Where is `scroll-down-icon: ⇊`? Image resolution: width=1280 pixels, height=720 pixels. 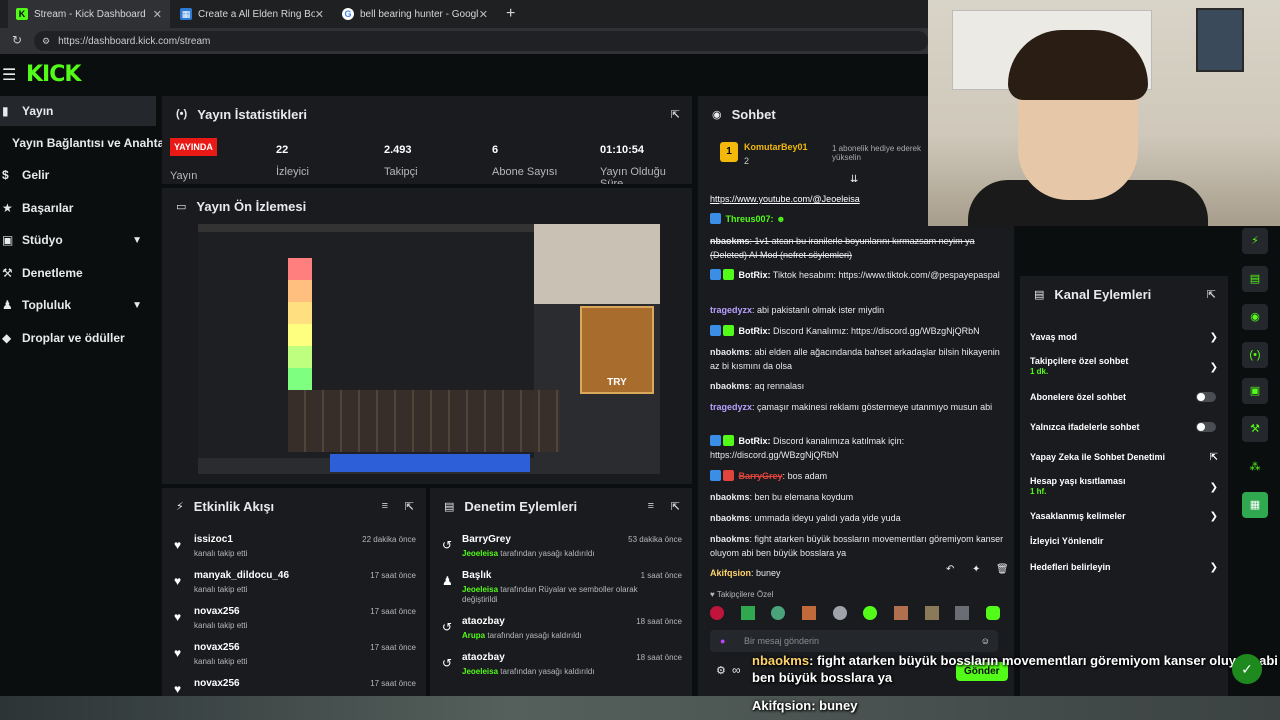
scroll-down-icon: ⇊ is located at coordinates (854, 179).